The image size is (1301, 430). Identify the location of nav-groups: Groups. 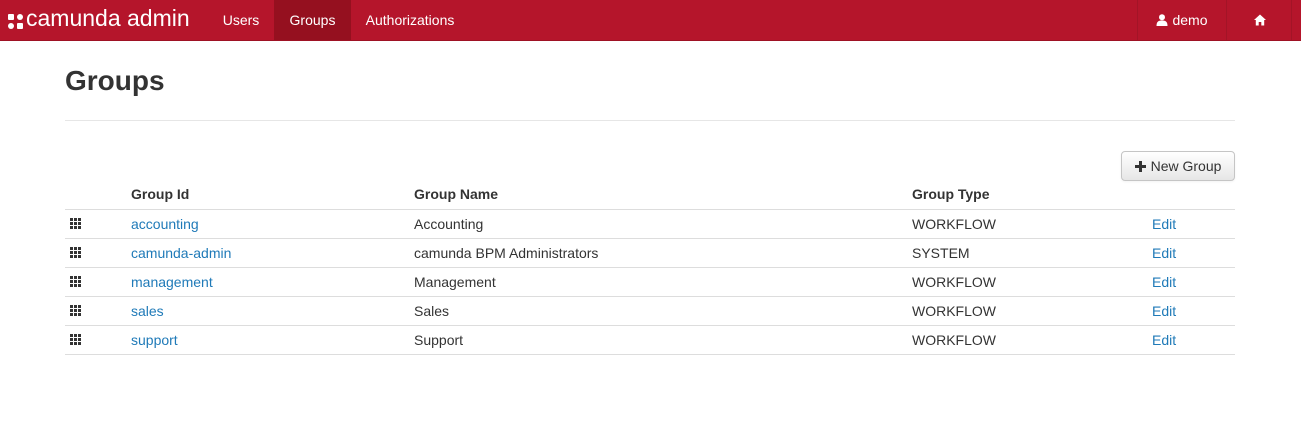
(312, 20).